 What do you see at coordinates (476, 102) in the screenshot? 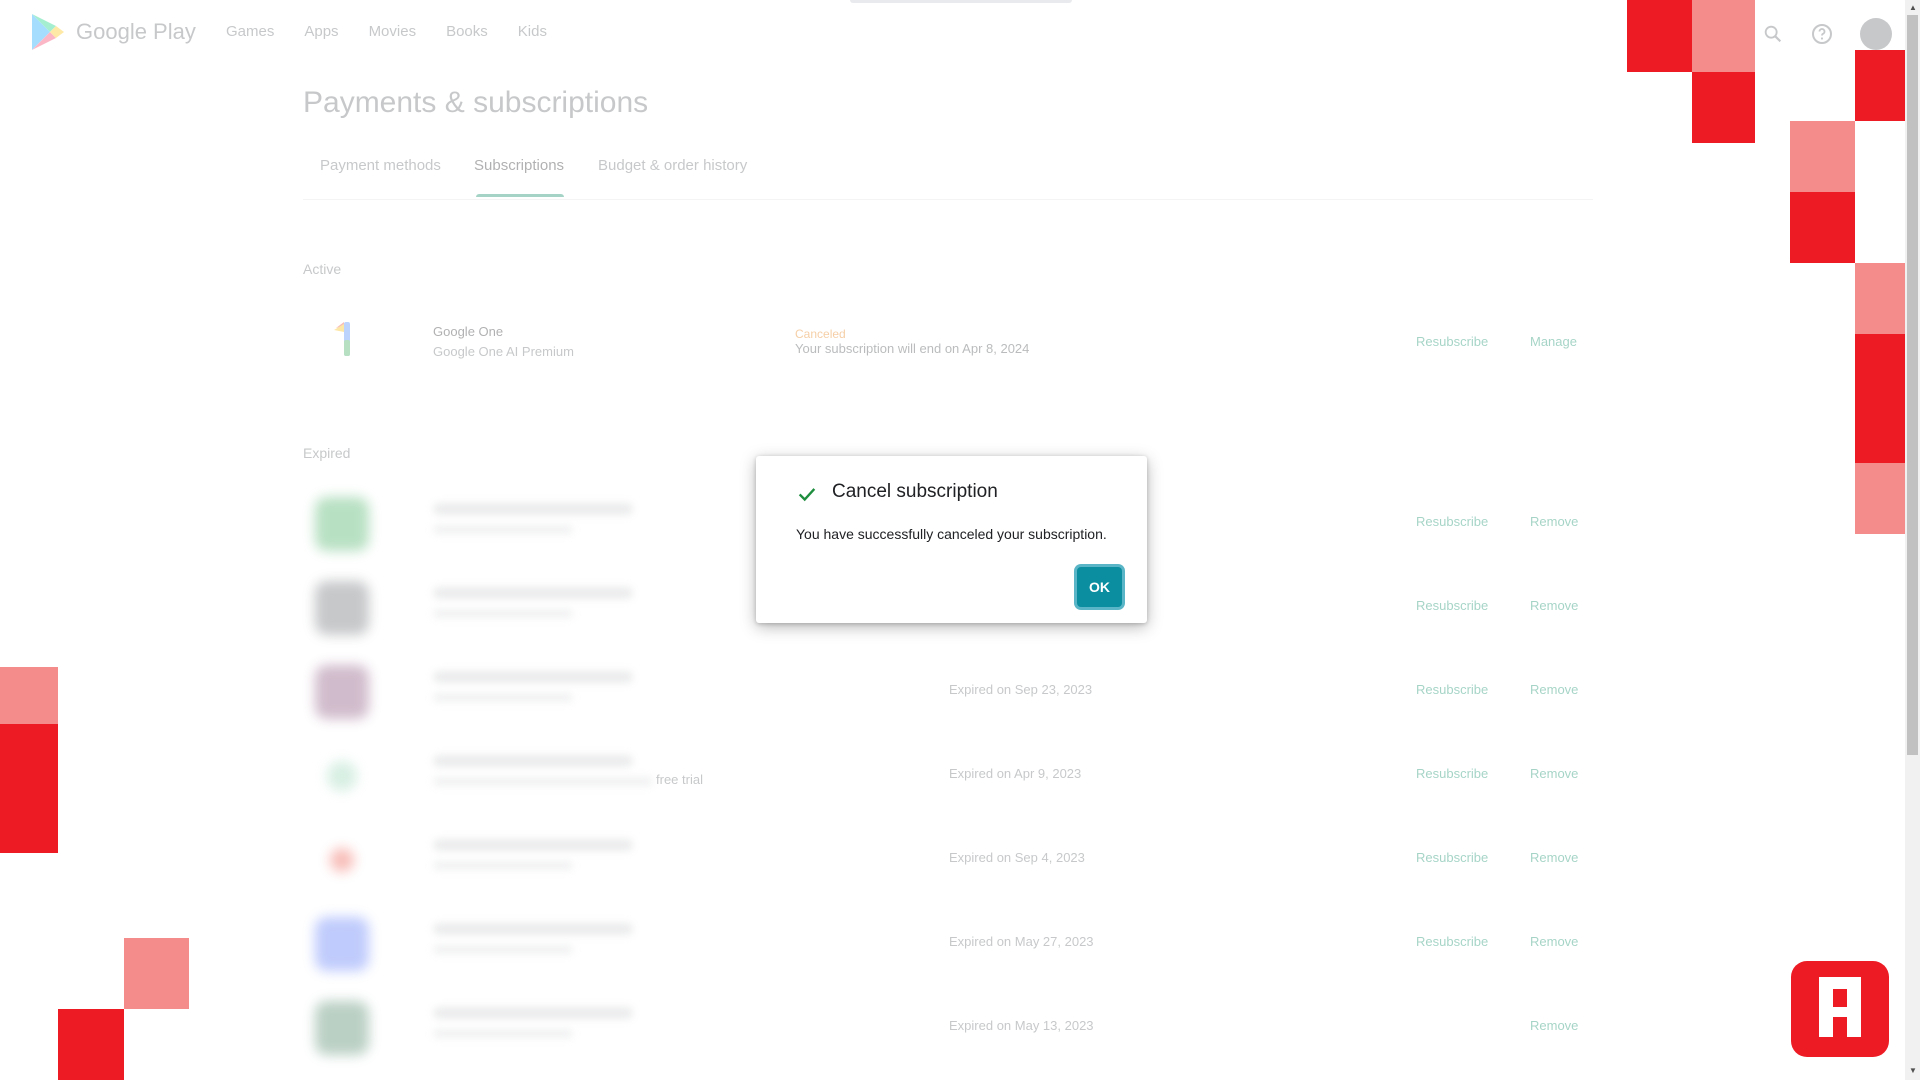
I see `page-title: Payments & subscriptions` at bounding box center [476, 102].